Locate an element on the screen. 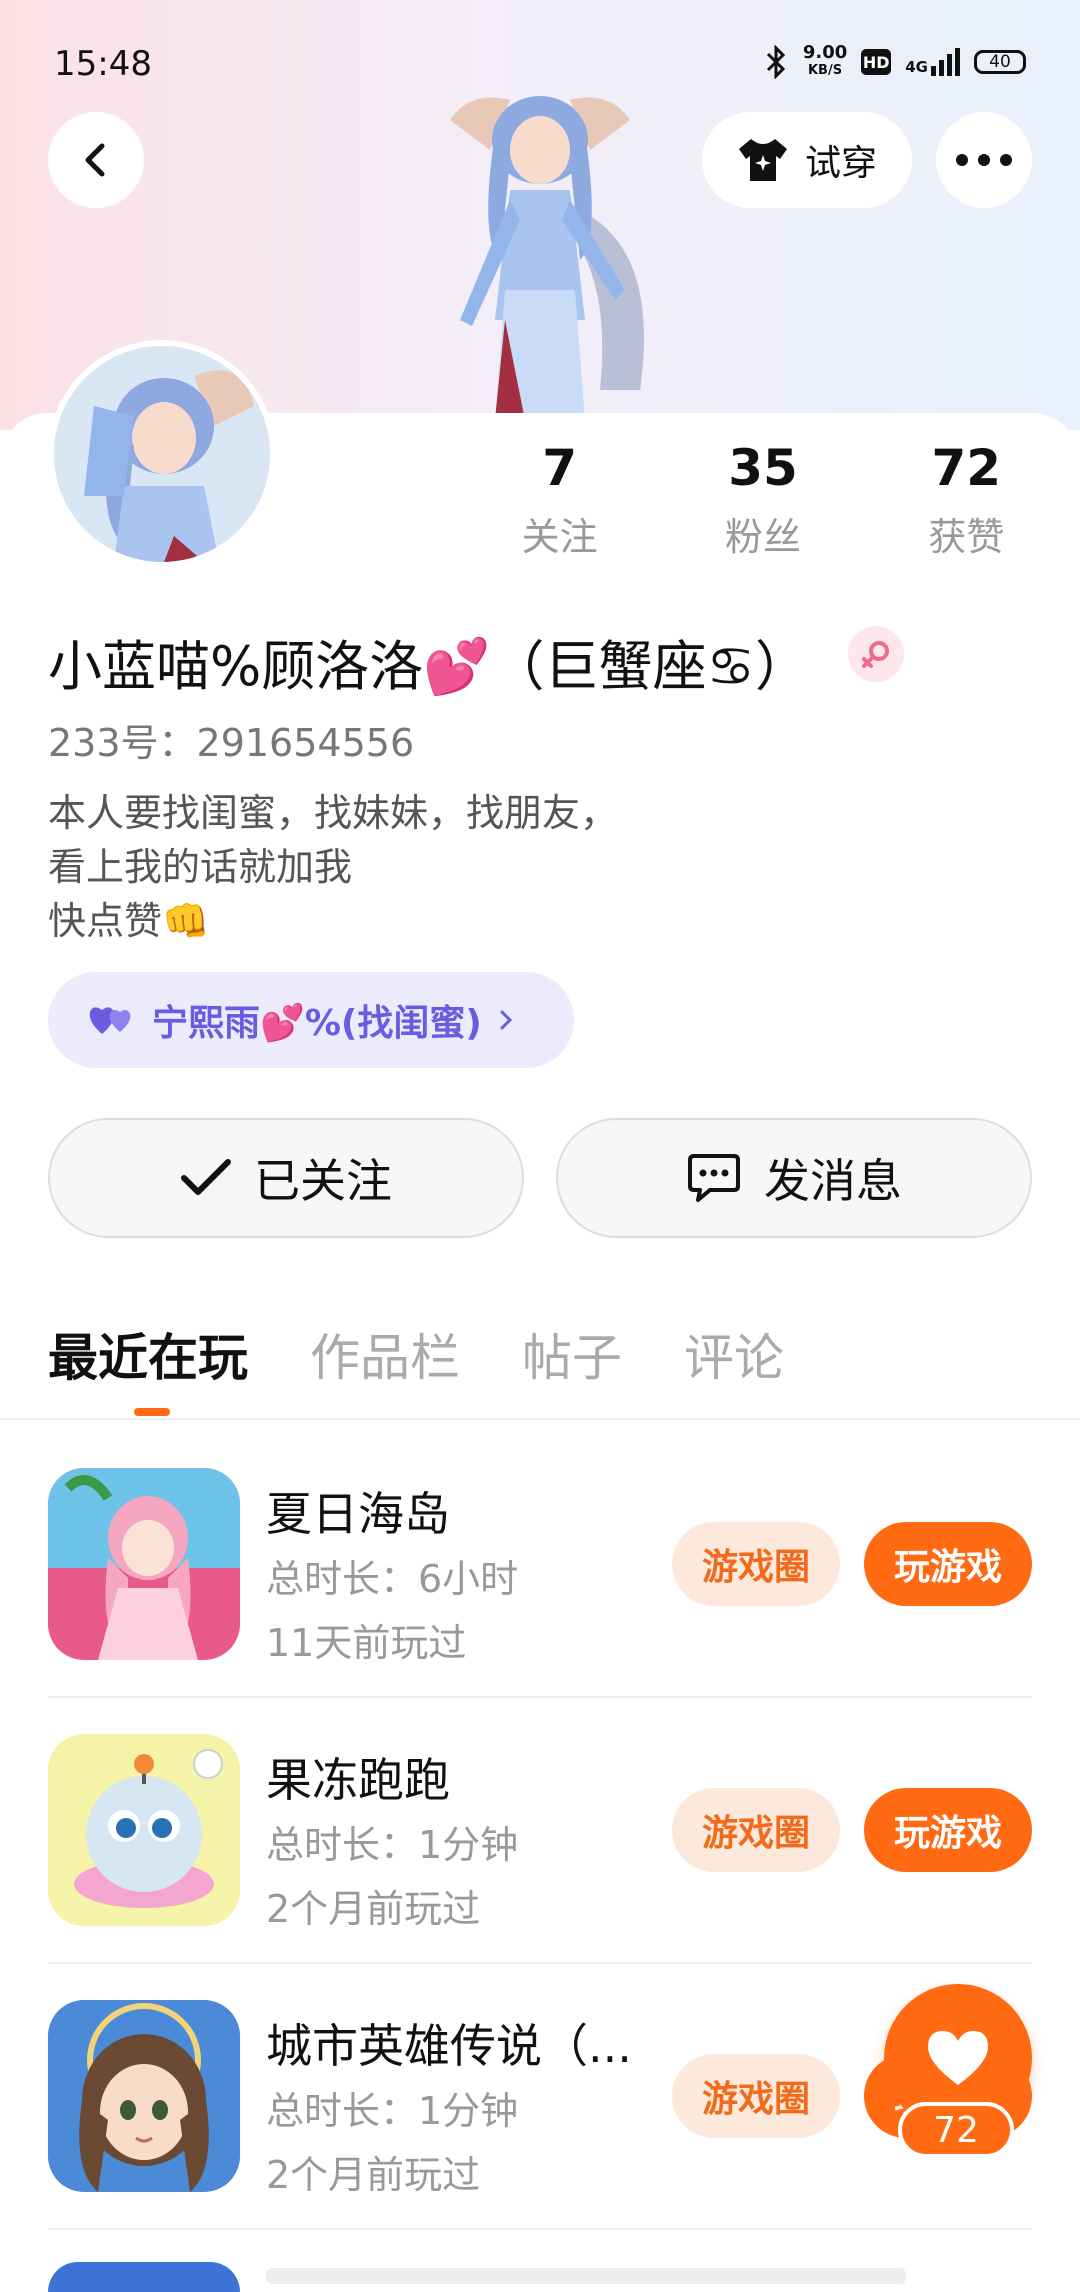 This screenshot has height=2292, width=1080. list-item: 夏日海岛 总时长：6小时 11天前玩过 游戏圈 玩游戏 is located at coordinates (540, 1600).